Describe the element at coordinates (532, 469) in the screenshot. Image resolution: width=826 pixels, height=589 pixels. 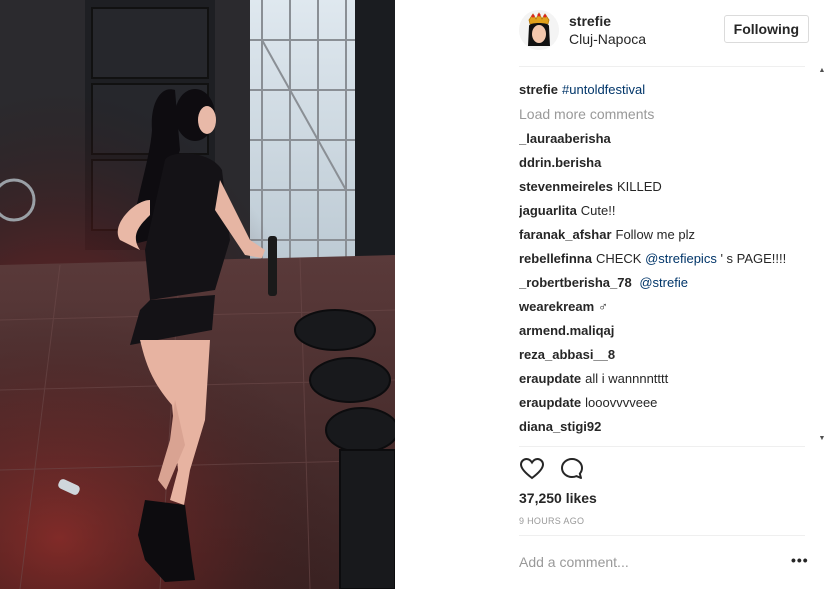
I see `heart-icon` at that location.